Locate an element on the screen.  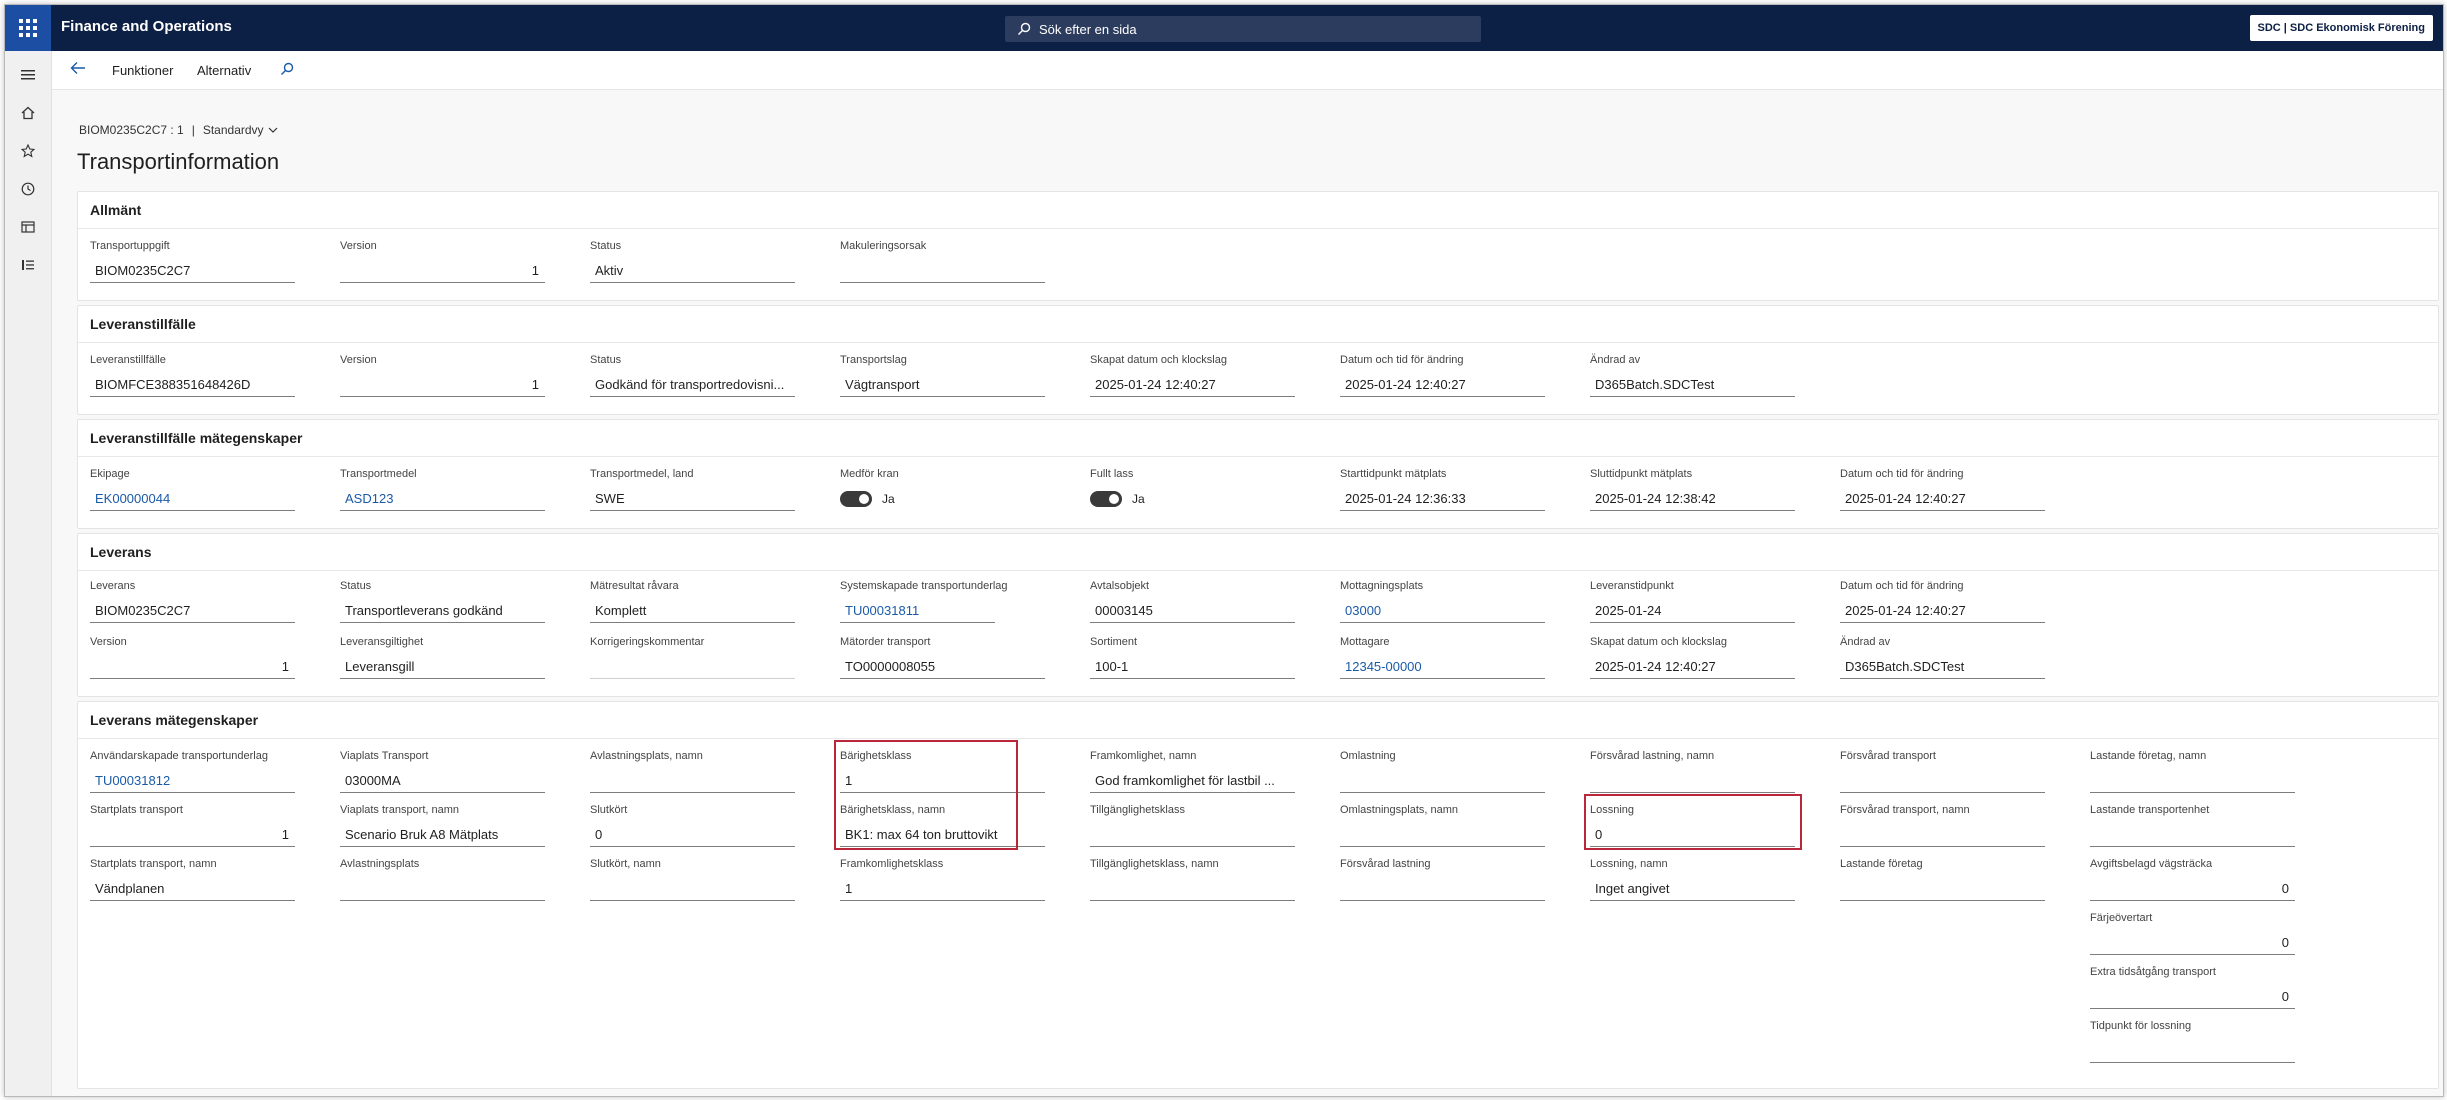
field-value-link: ASD123 is located at coordinates (442, 499).